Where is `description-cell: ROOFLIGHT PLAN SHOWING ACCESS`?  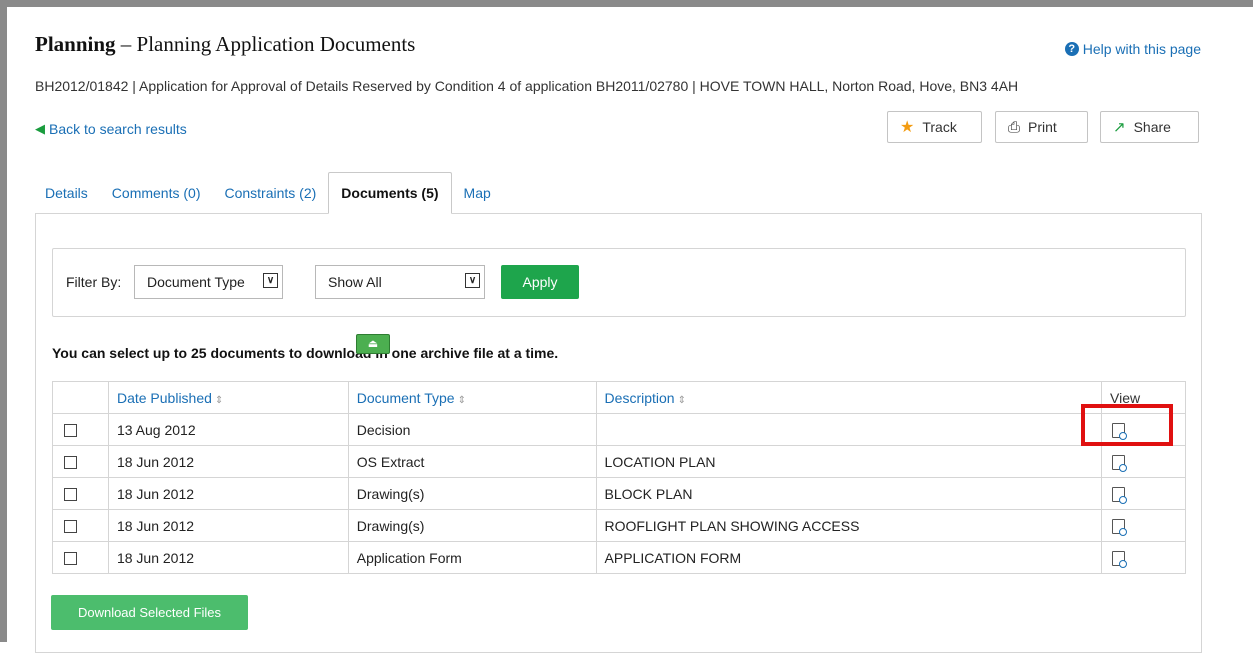
description-cell: ROOFLIGHT PLAN SHOWING ACCESS is located at coordinates (849, 525).